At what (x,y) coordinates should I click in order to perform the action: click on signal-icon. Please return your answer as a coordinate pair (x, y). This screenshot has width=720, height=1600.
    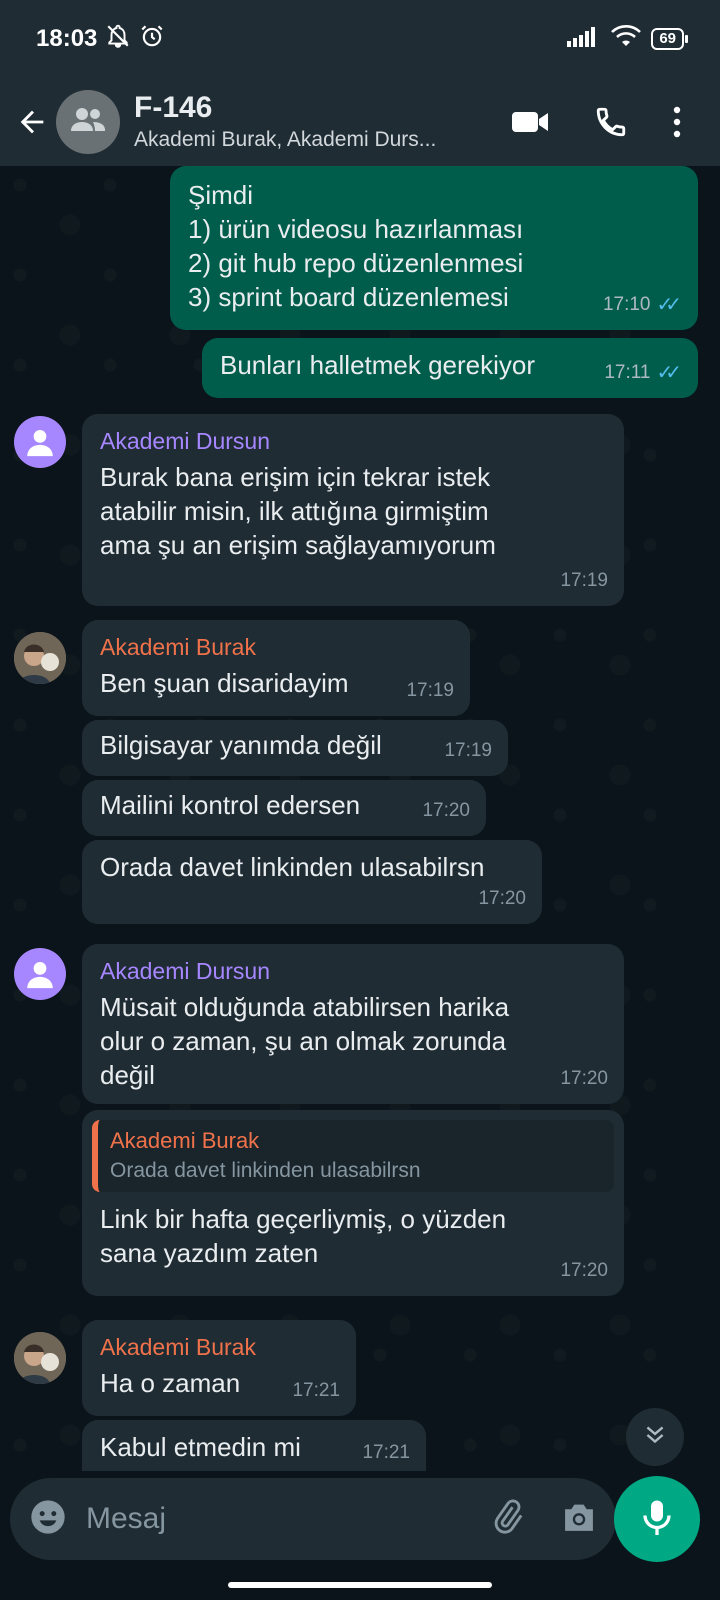
    Looking at the image, I should click on (584, 39).